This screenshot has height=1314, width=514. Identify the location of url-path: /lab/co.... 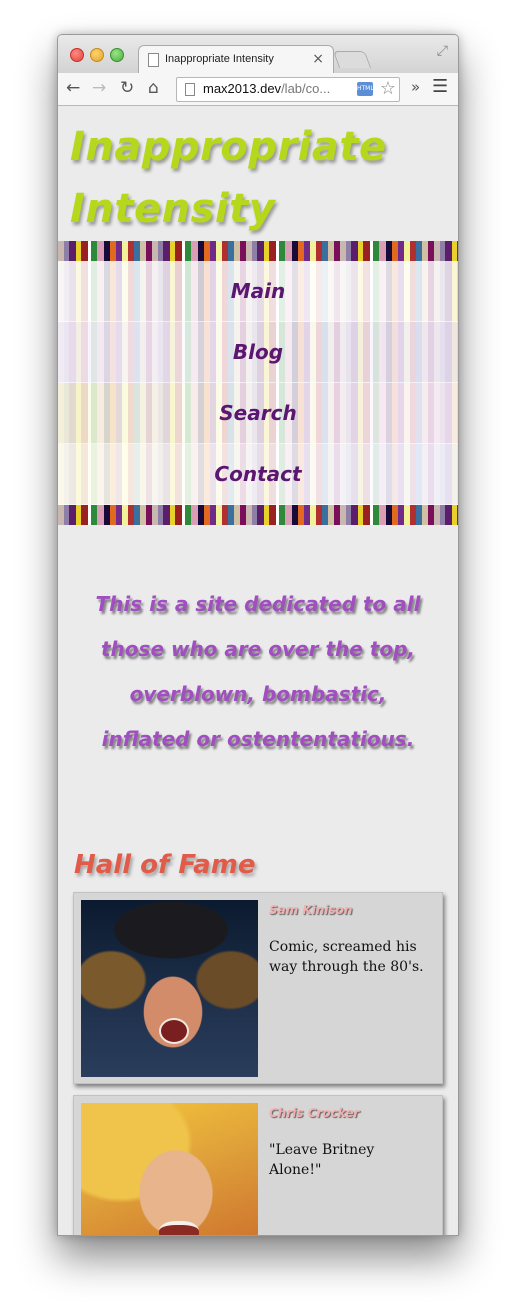
(306, 88).